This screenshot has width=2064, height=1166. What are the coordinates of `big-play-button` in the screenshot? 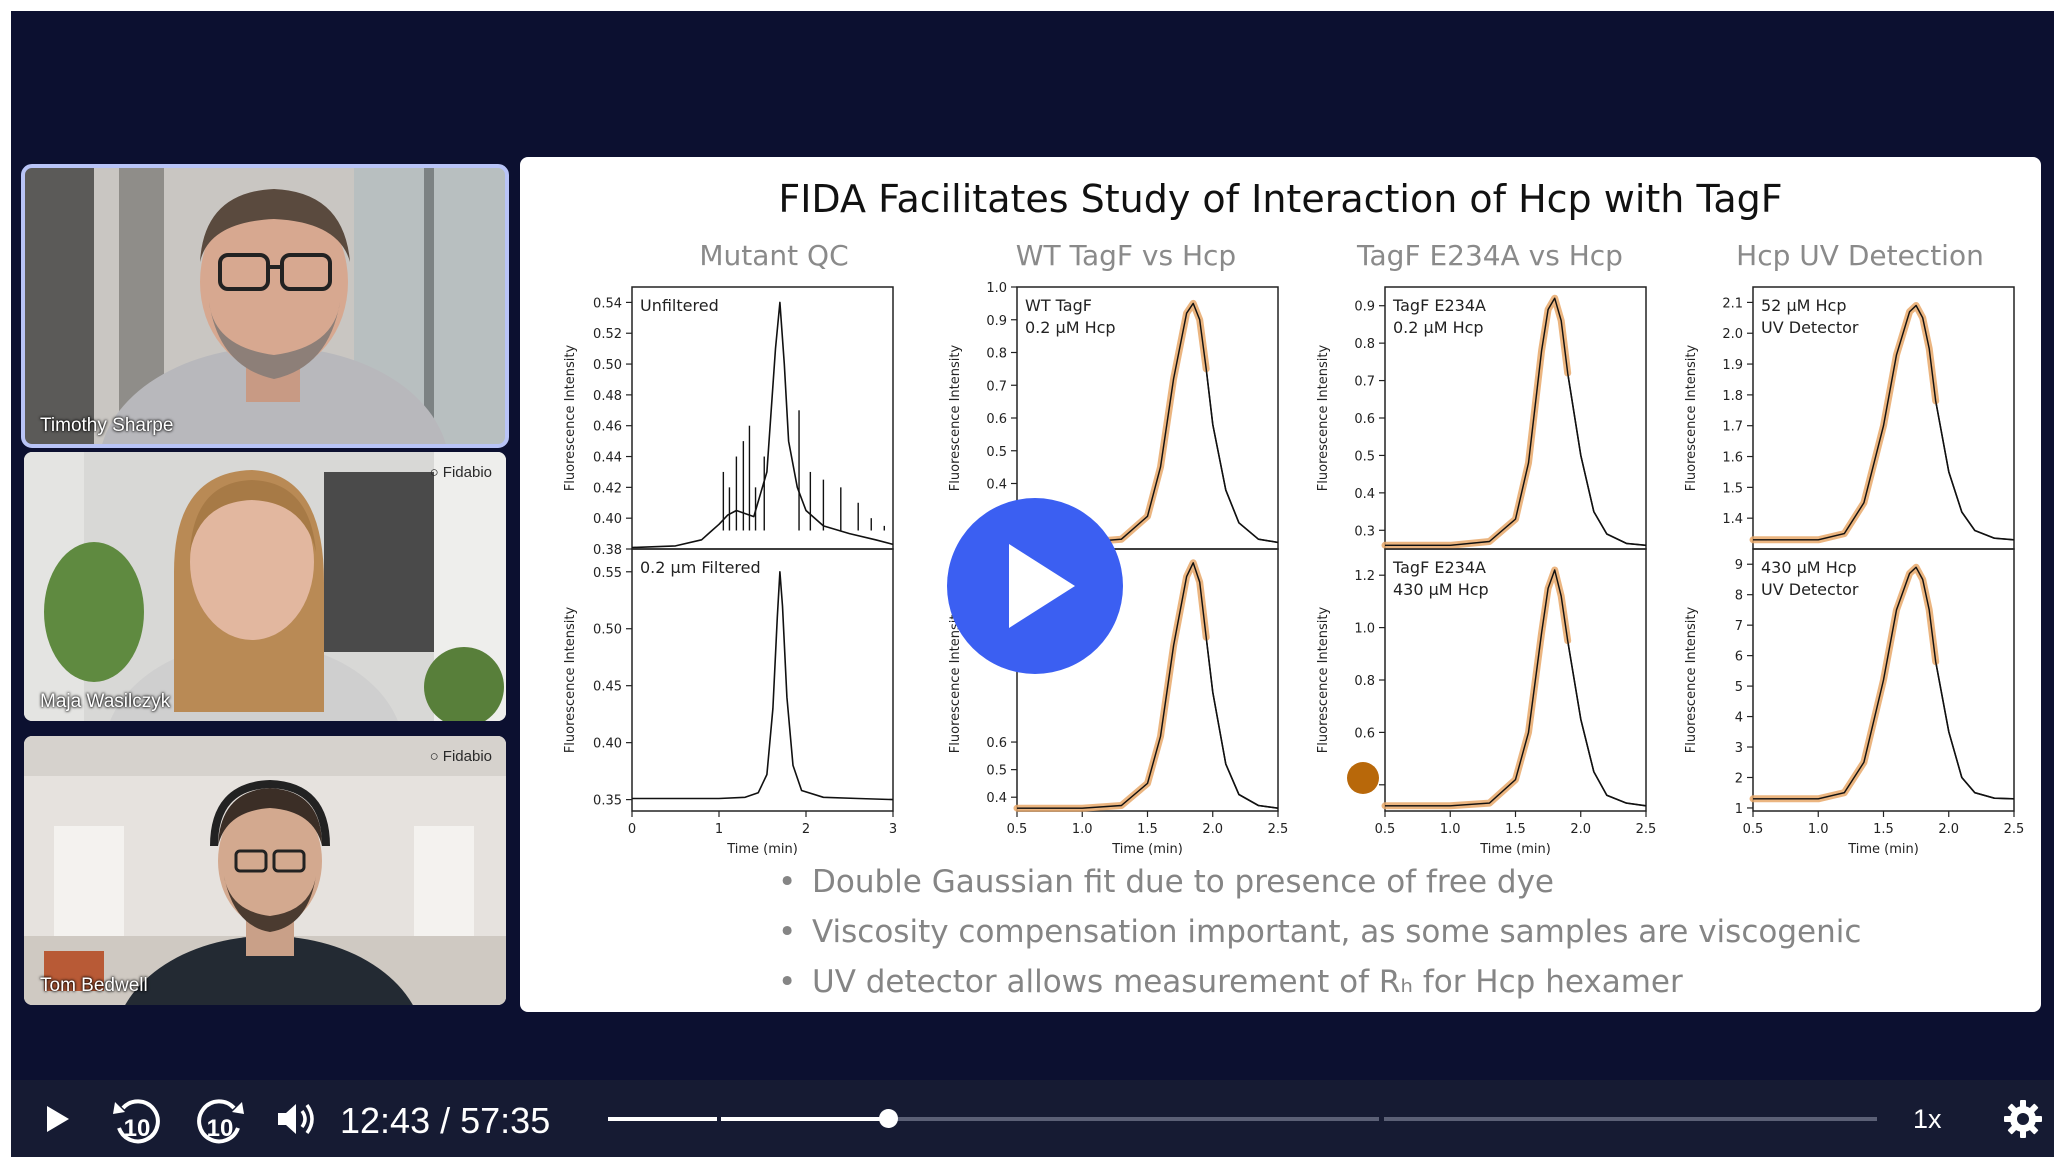 It's located at (1035, 586).